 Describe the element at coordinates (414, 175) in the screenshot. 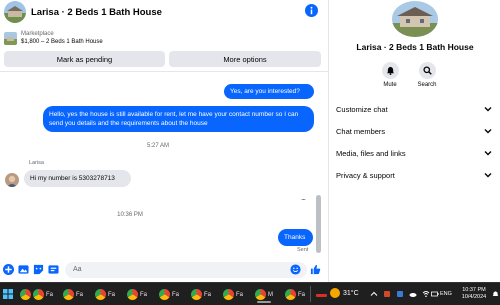

I see `section-privacy-support: Privacy & support` at that location.